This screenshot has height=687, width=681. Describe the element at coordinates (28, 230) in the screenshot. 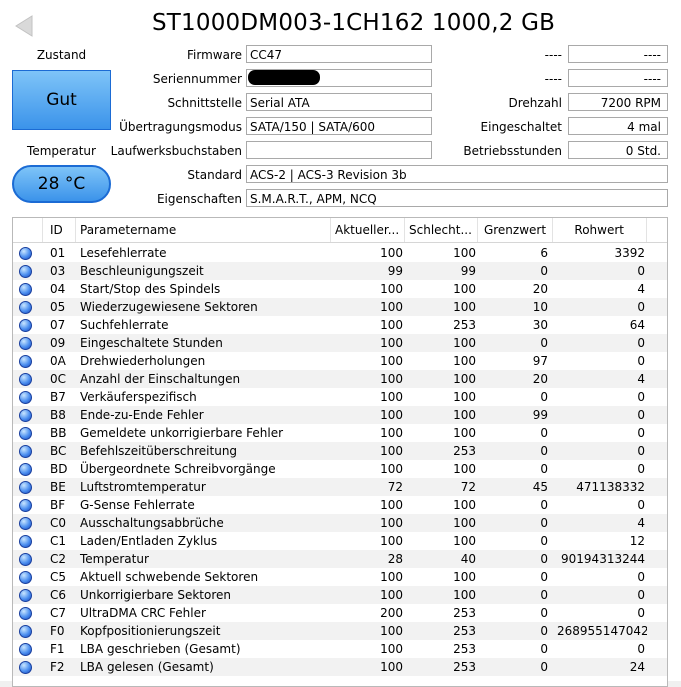

I see `header-status` at that location.